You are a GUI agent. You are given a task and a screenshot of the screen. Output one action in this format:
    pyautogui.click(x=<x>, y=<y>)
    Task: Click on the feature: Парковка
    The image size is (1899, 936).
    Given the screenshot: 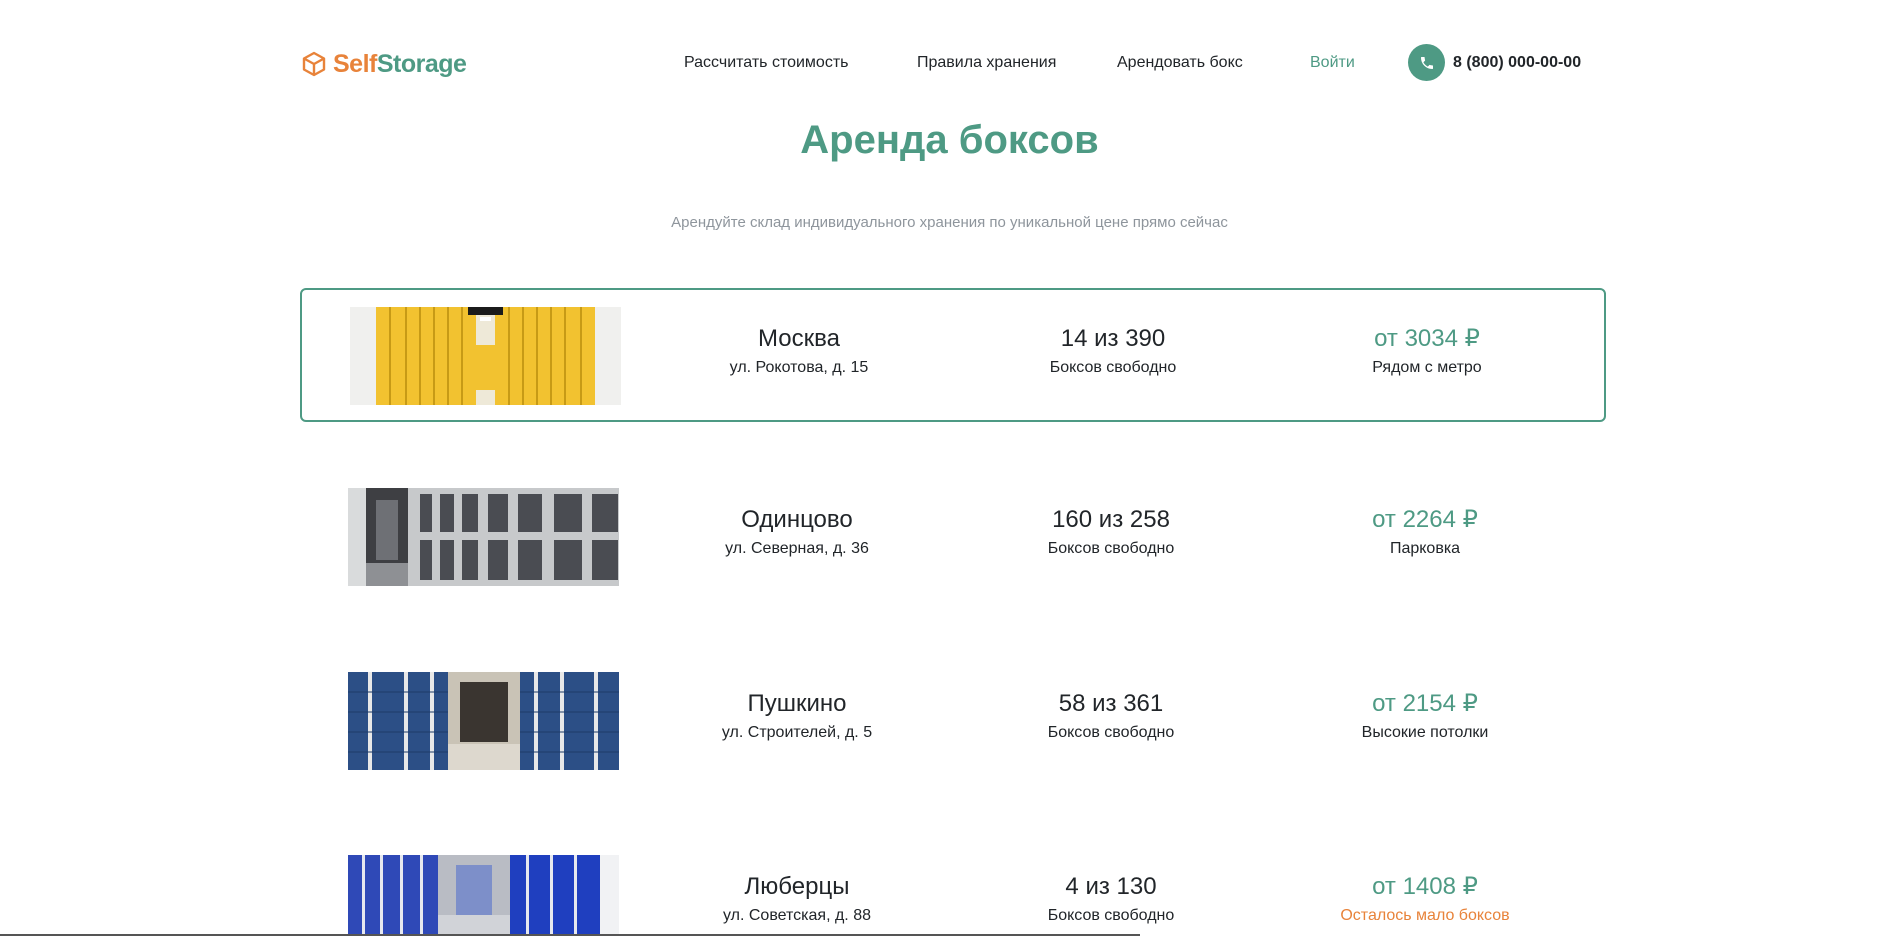 What is the action you would take?
    pyautogui.click(x=1425, y=548)
    